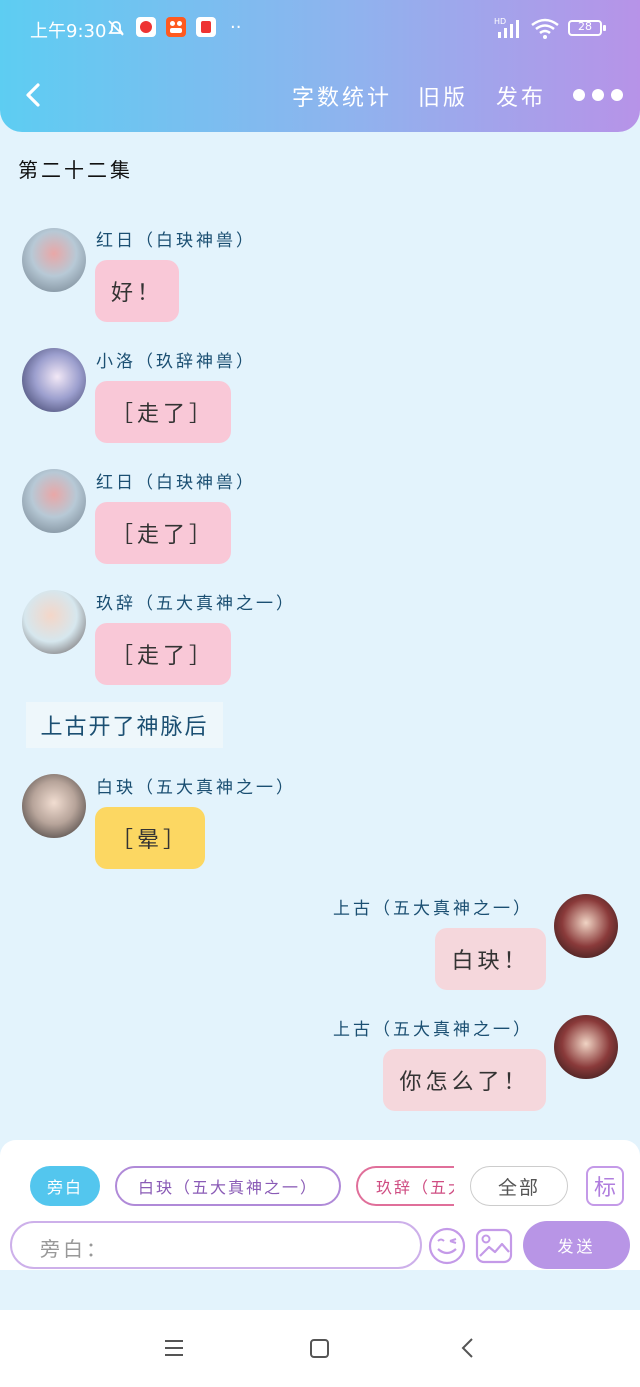 This screenshot has width=640, height=1387. I want to click on mark-button: 标, so click(605, 1186).